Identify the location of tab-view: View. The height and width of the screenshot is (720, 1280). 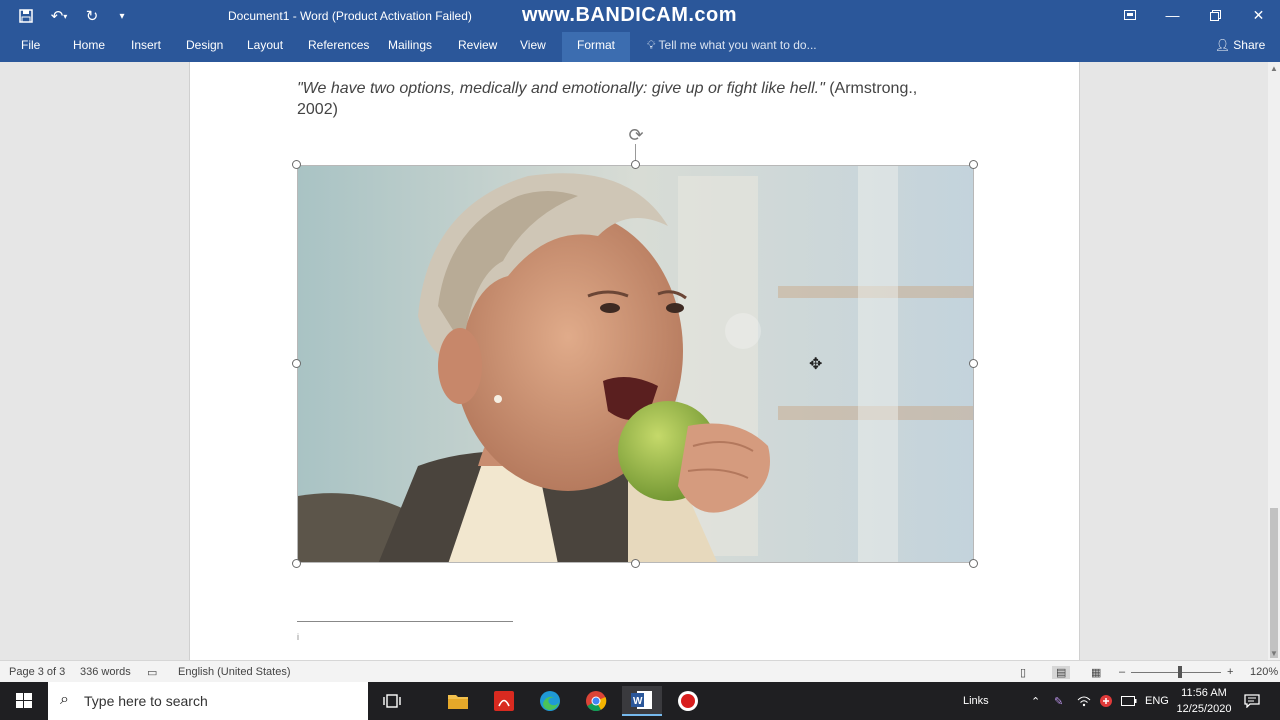
(533, 47).